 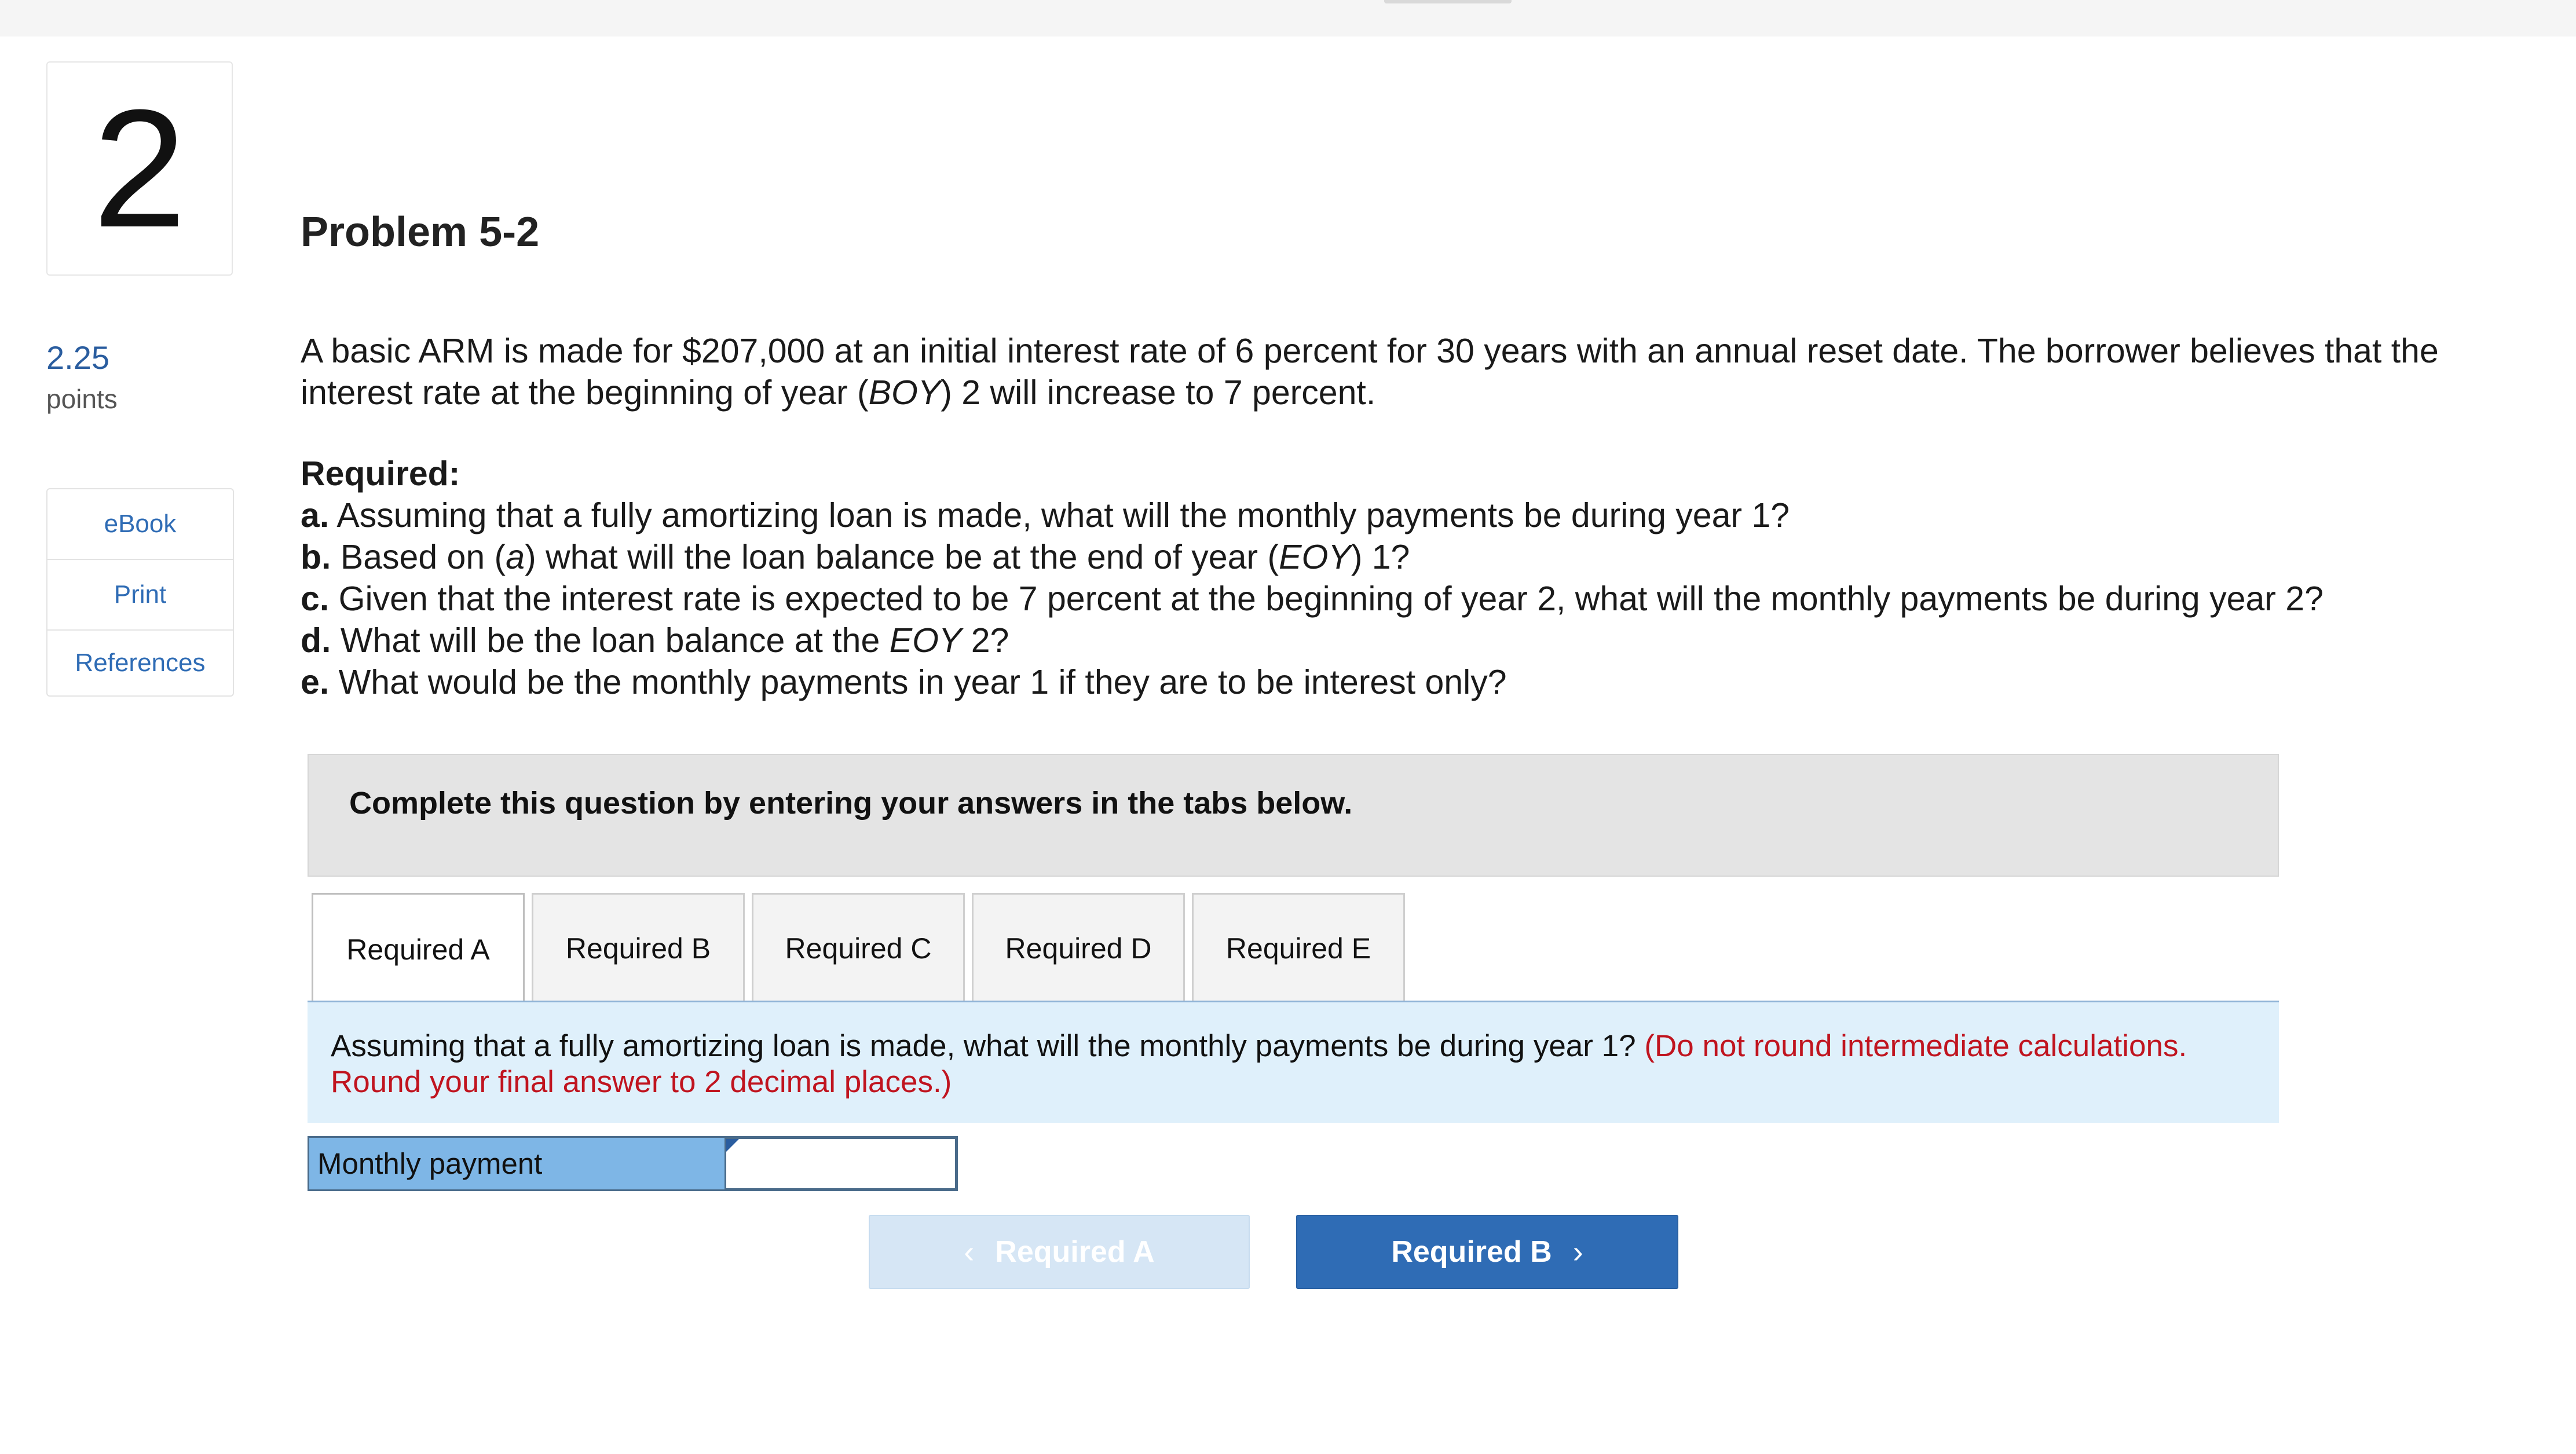 What do you see at coordinates (1577, 1252) in the screenshot?
I see `chevron-right-icon: ›` at bounding box center [1577, 1252].